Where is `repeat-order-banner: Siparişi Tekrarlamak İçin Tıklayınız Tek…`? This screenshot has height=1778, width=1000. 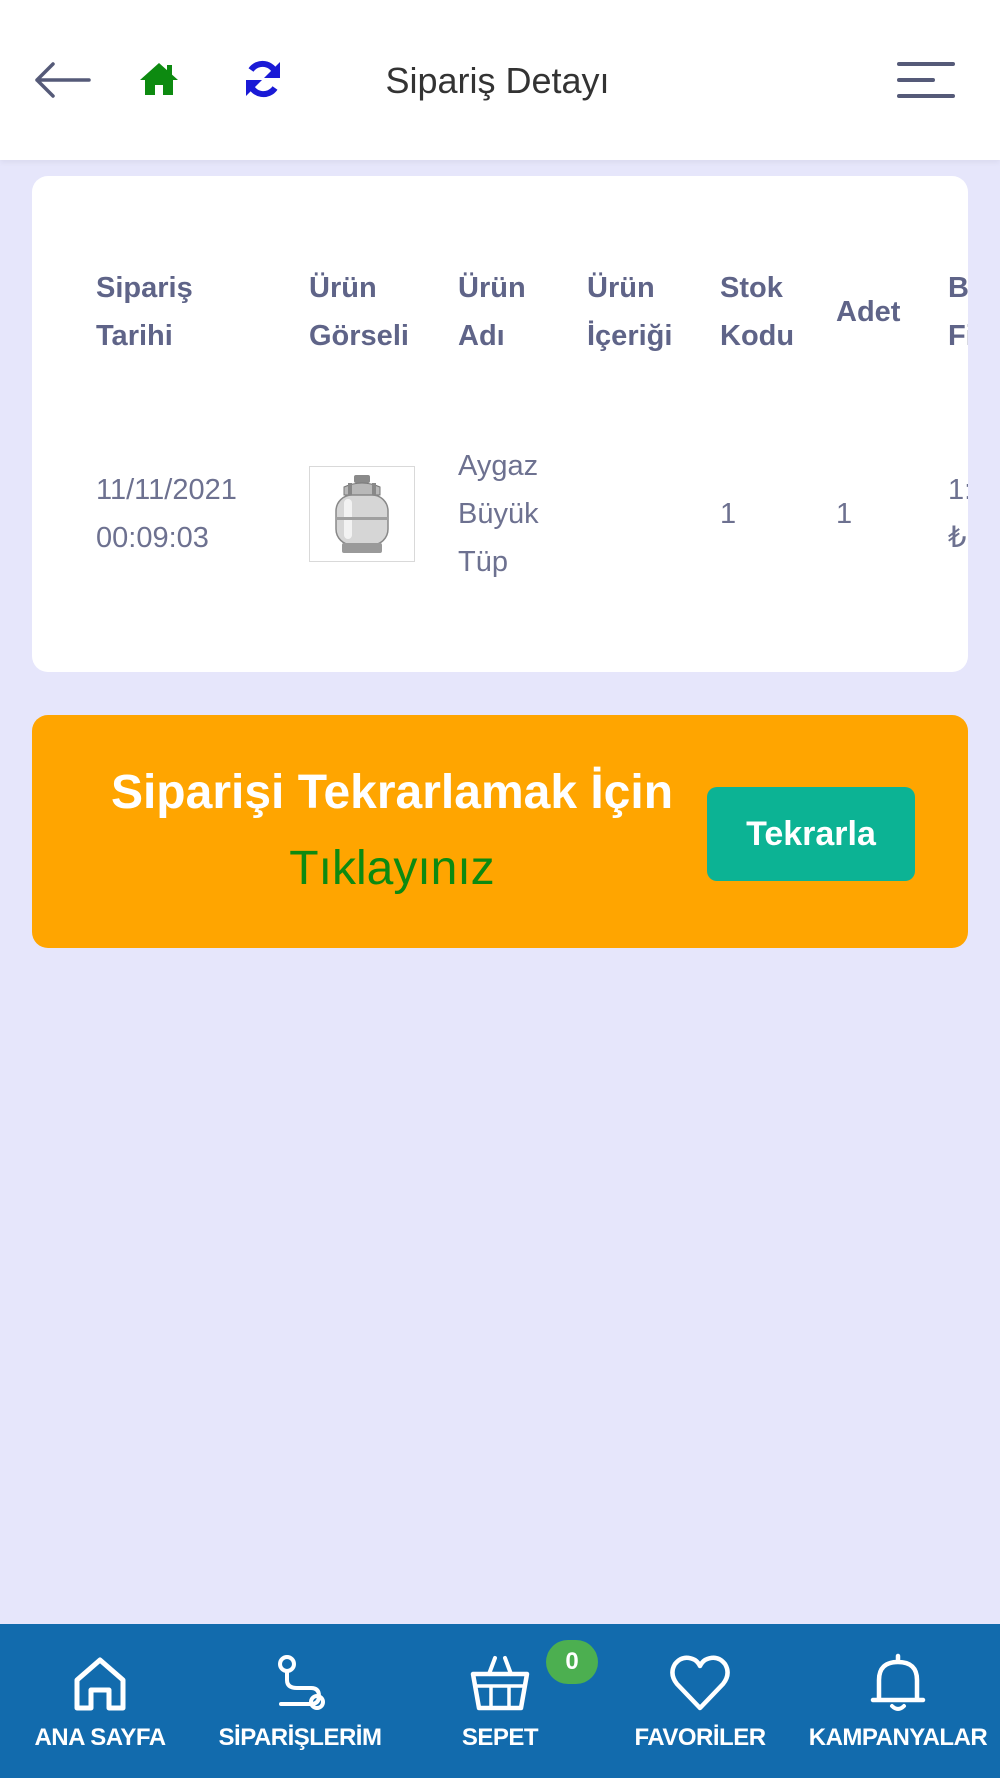 repeat-order-banner: Siparişi Tekrarlamak İçin Tıklayınız Tek… is located at coordinates (500, 831).